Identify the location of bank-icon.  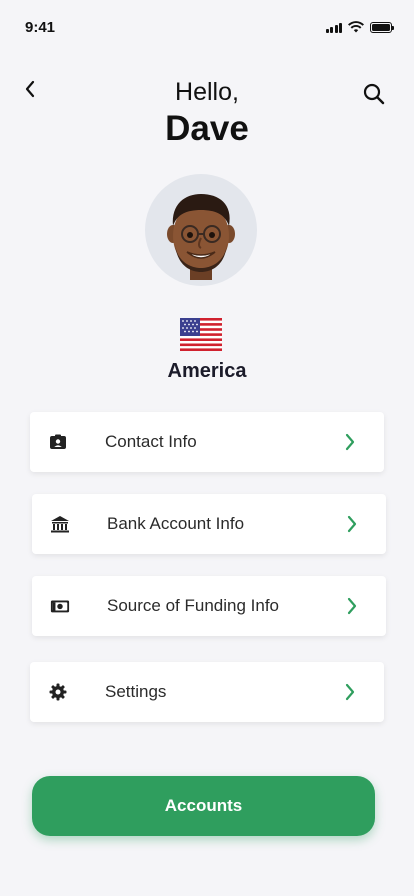
(60, 524).